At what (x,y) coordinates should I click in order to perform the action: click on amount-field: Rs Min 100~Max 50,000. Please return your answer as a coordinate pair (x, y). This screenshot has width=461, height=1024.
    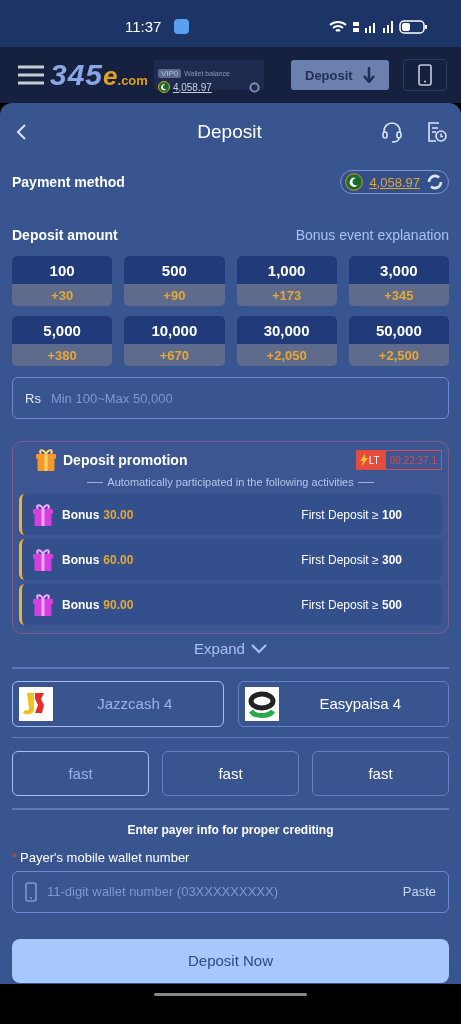
    Looking at the image, I should click on (230, 398).